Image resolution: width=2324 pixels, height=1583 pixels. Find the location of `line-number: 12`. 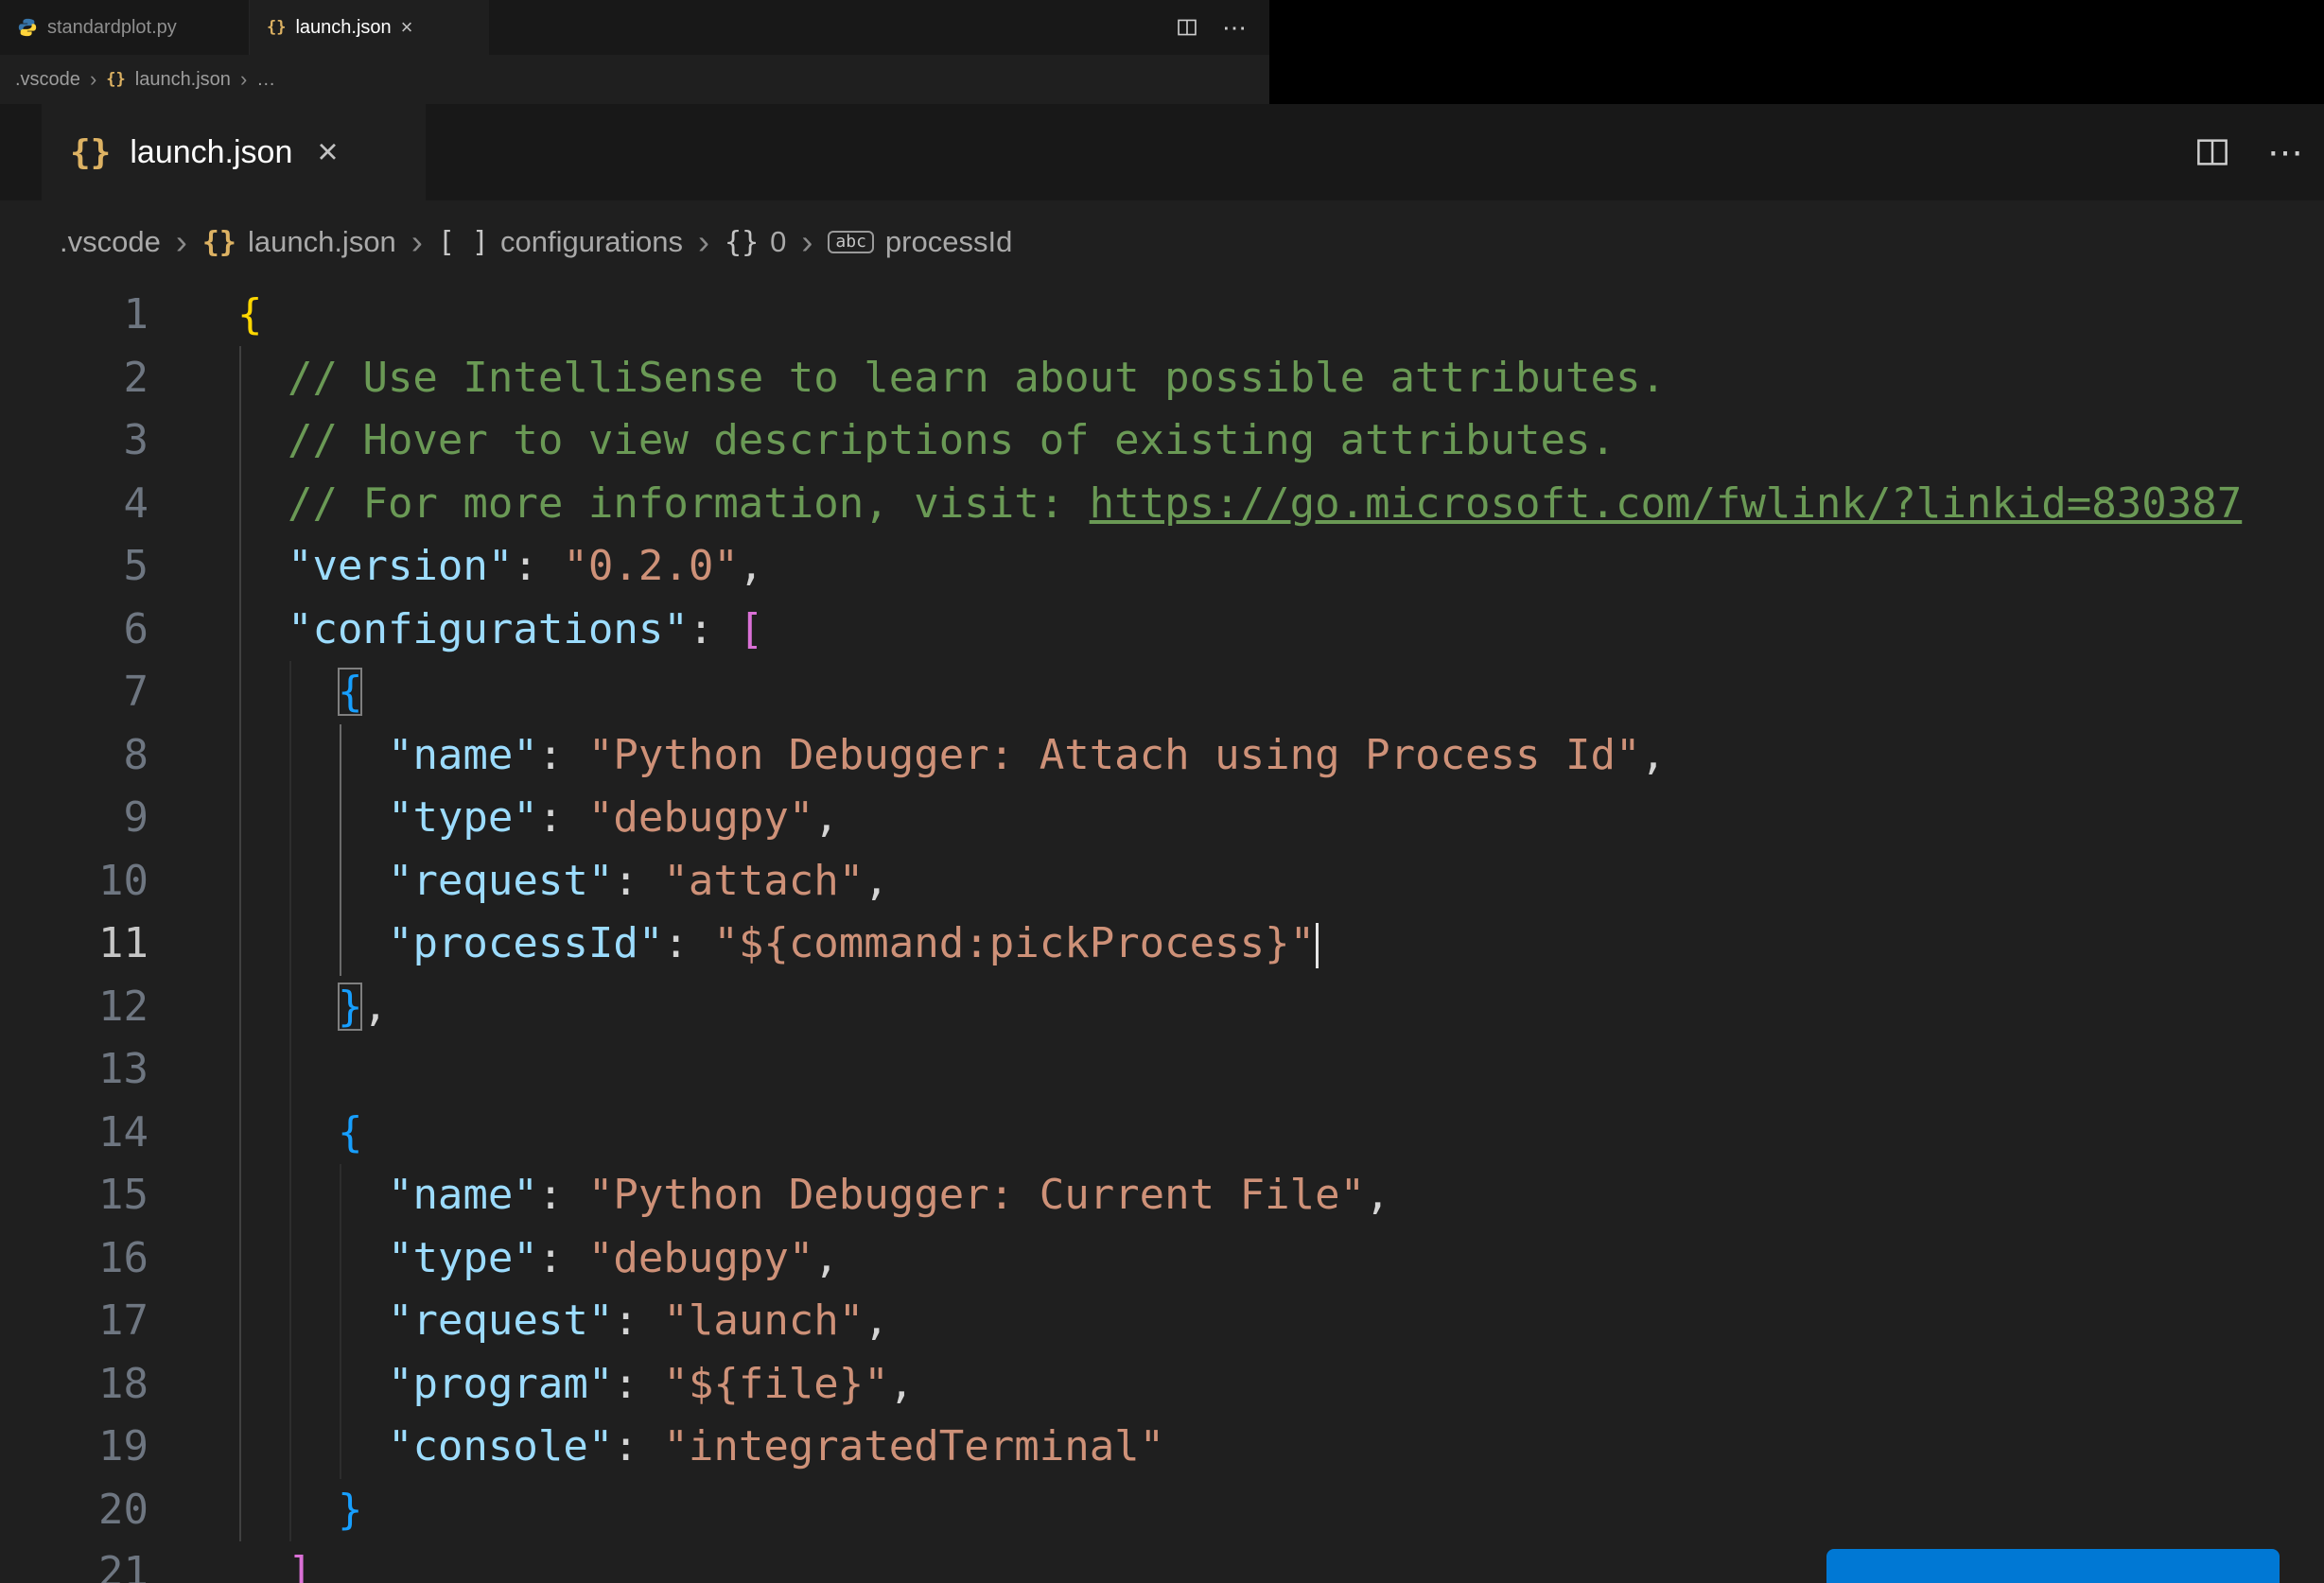

line-number: 12 is located at coordinates (74, 1007).